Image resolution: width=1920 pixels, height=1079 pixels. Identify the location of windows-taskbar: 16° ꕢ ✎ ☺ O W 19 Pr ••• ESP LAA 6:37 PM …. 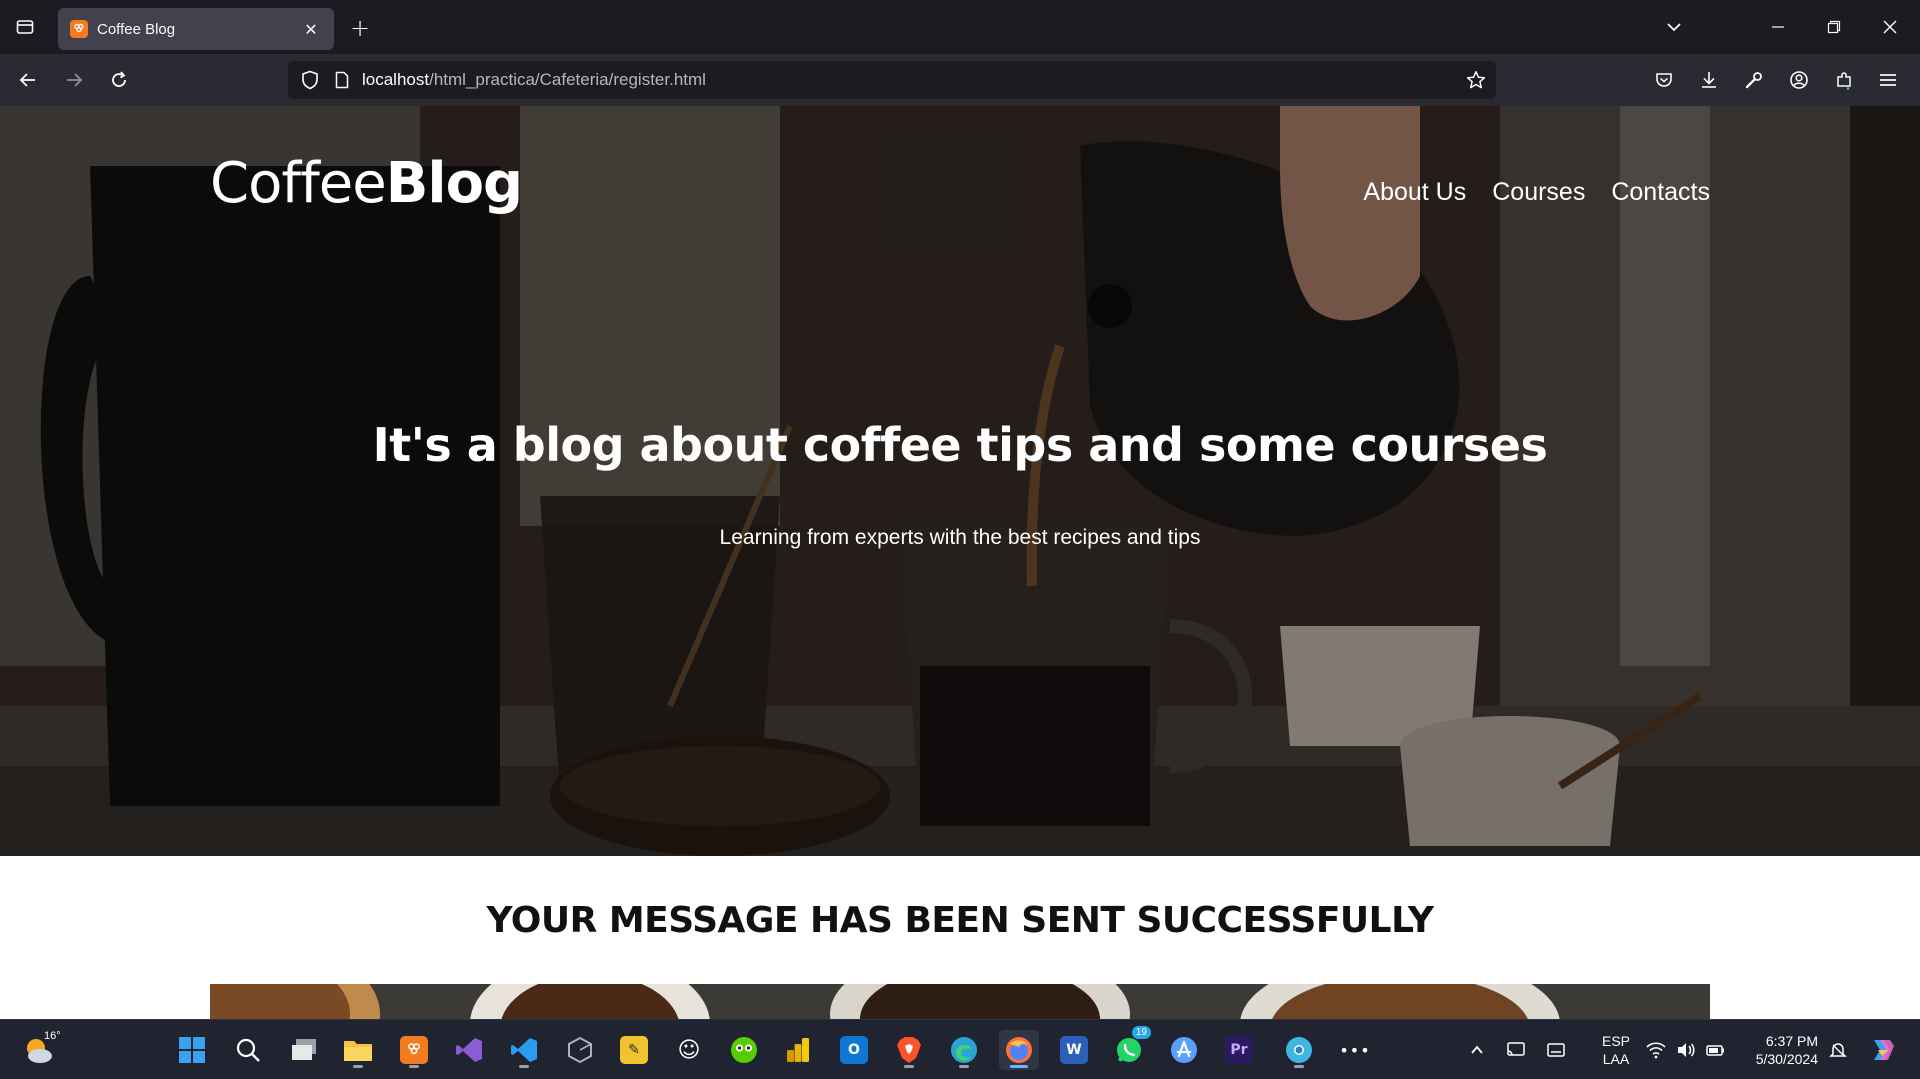
(960, 1049).